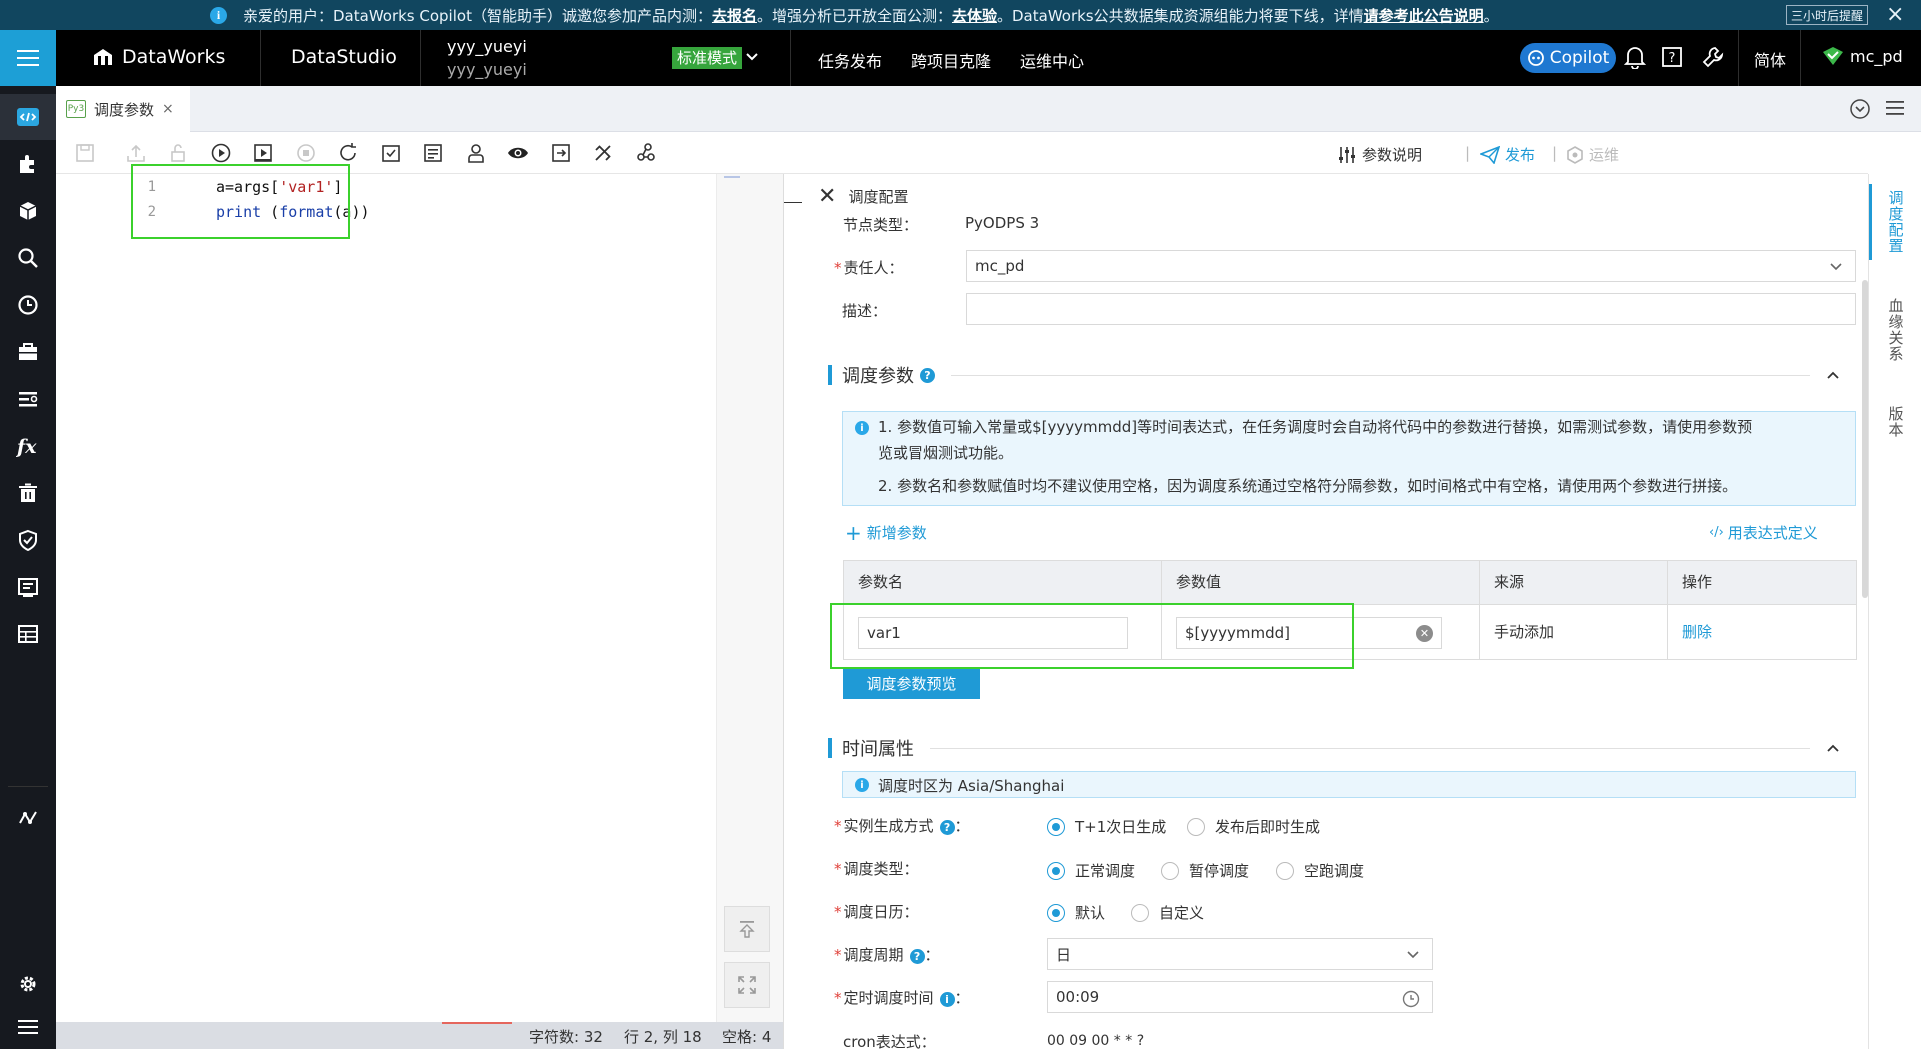  Describe the element at coordinates (136, 153) in the screenshot. I see `submit-icon` at that location.